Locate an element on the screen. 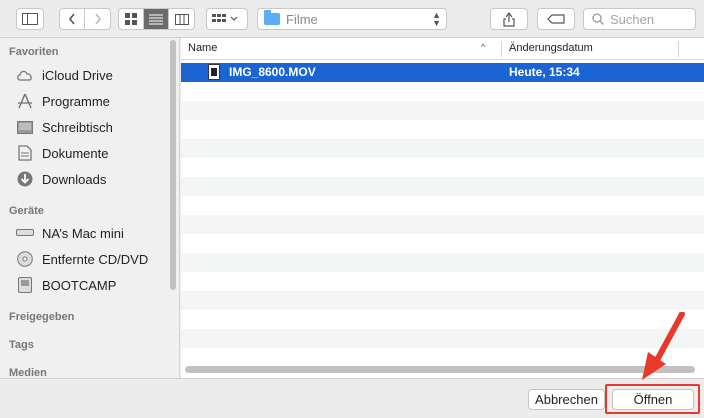 The width and height of the screenshot is (704, 418). sidebar-item-schreibtisch: Schreibtisch is located at coordinates (64, 127).